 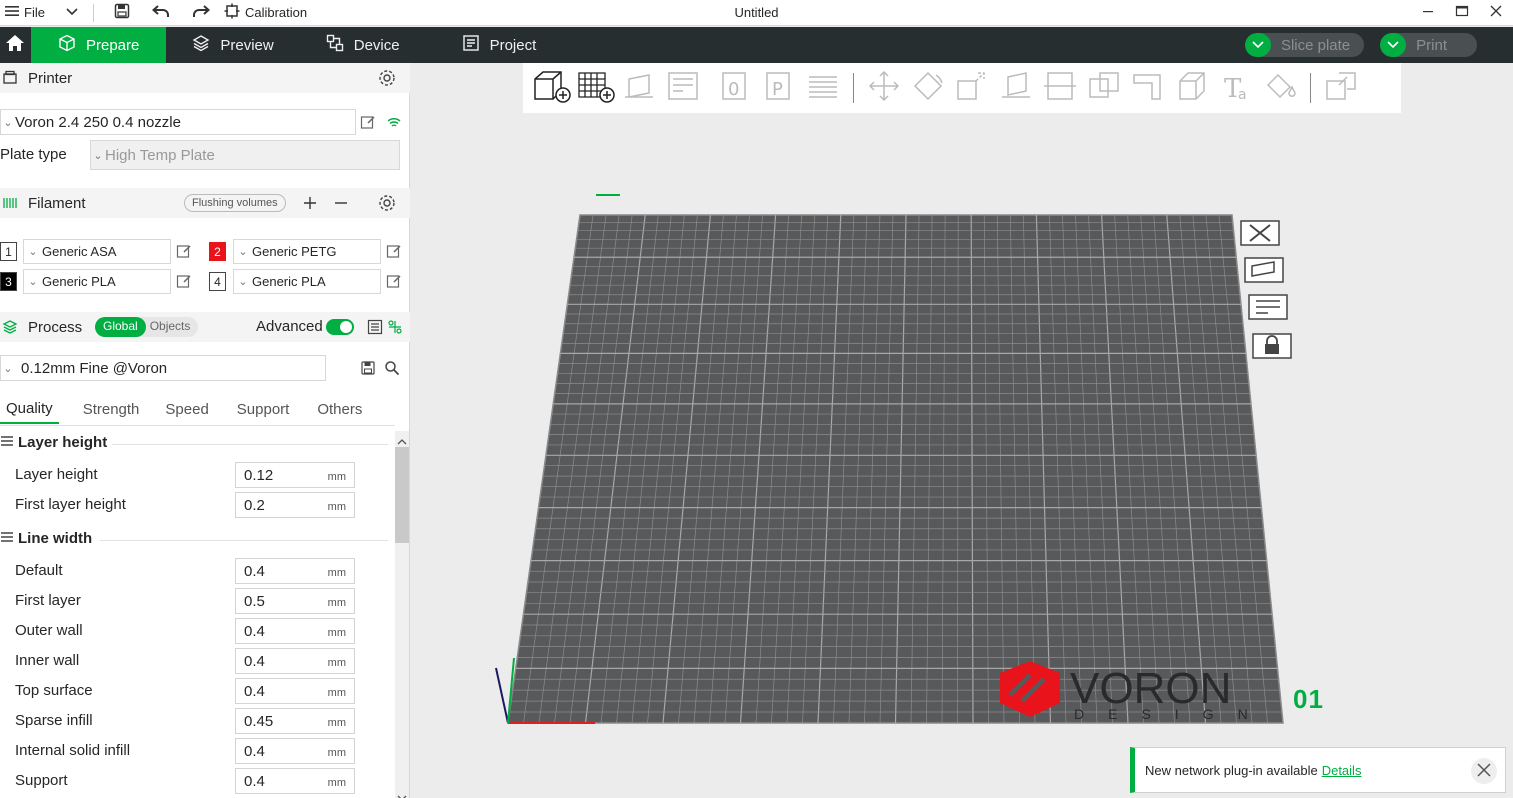 What do you see at coordinates (295, 781) in the screenshot?
I see `support-line-width-field: 0.4 mm` at bounding box center [295, 781].